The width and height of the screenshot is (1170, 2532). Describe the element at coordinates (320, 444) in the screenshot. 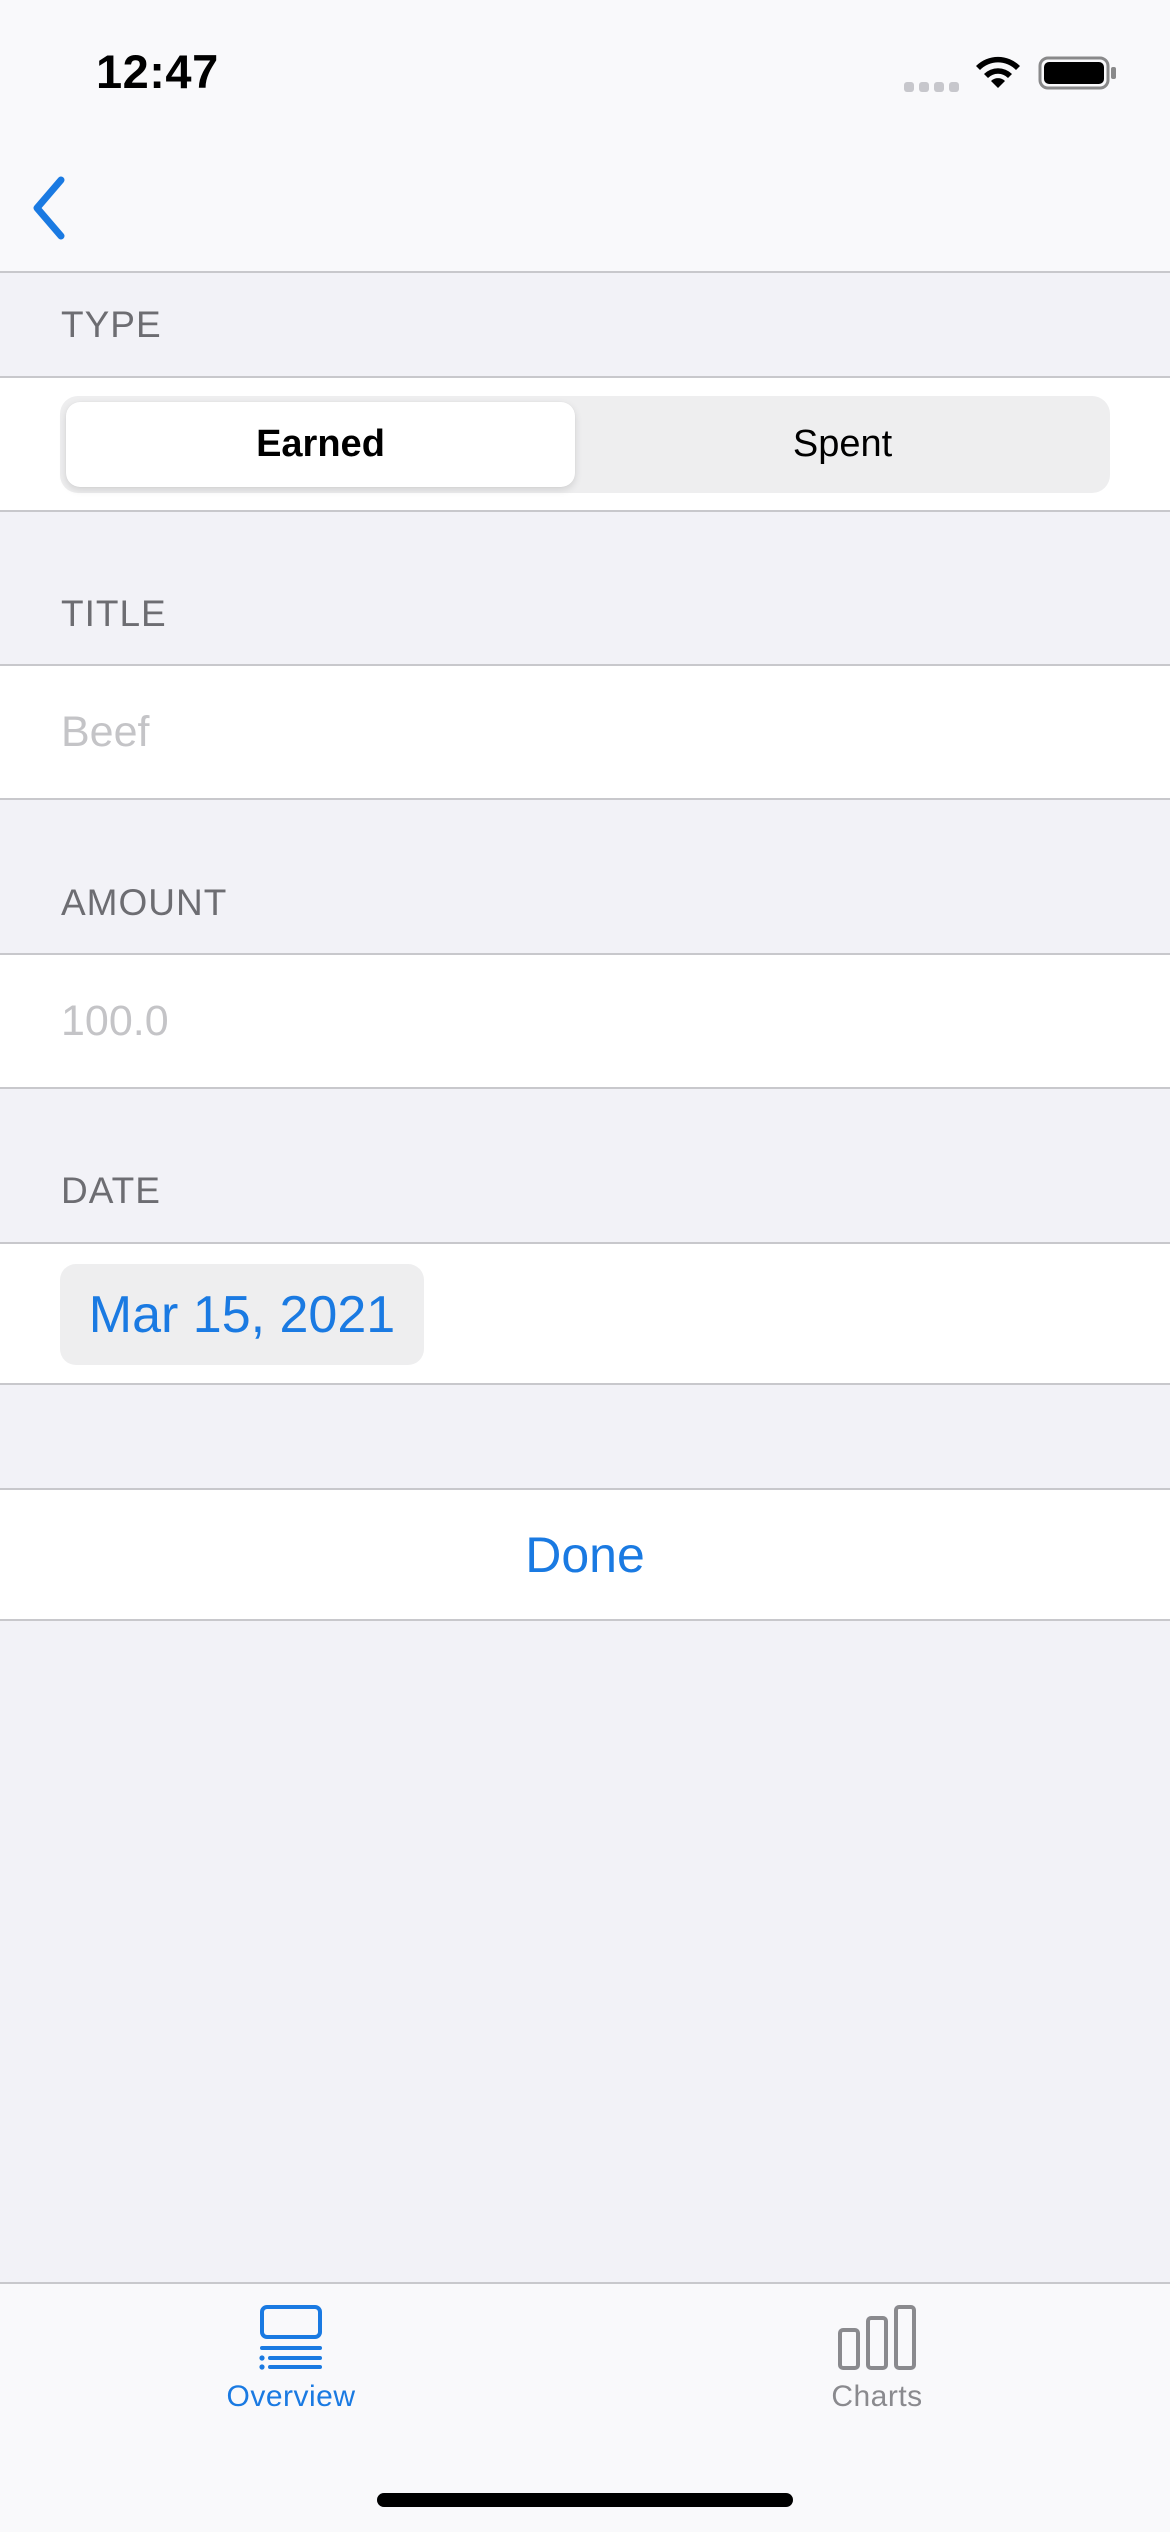

I see `segment-earned: Earned` at that location.